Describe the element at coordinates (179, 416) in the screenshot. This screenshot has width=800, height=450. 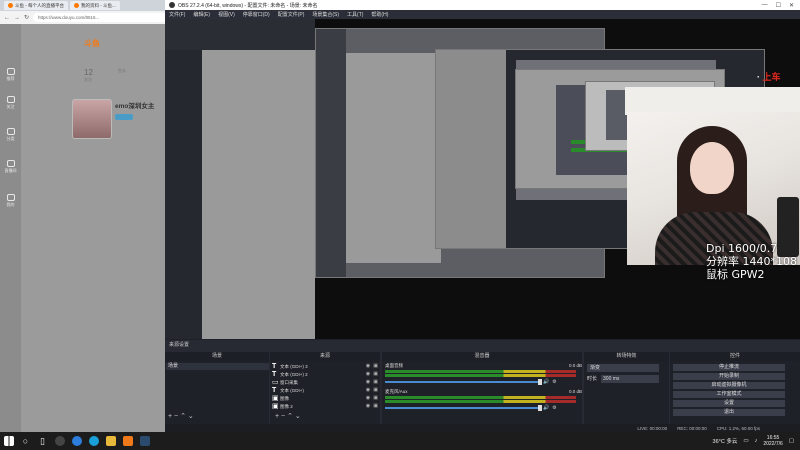
I see `scenes-toolbar: + − ⌃ ⌄` at that location.